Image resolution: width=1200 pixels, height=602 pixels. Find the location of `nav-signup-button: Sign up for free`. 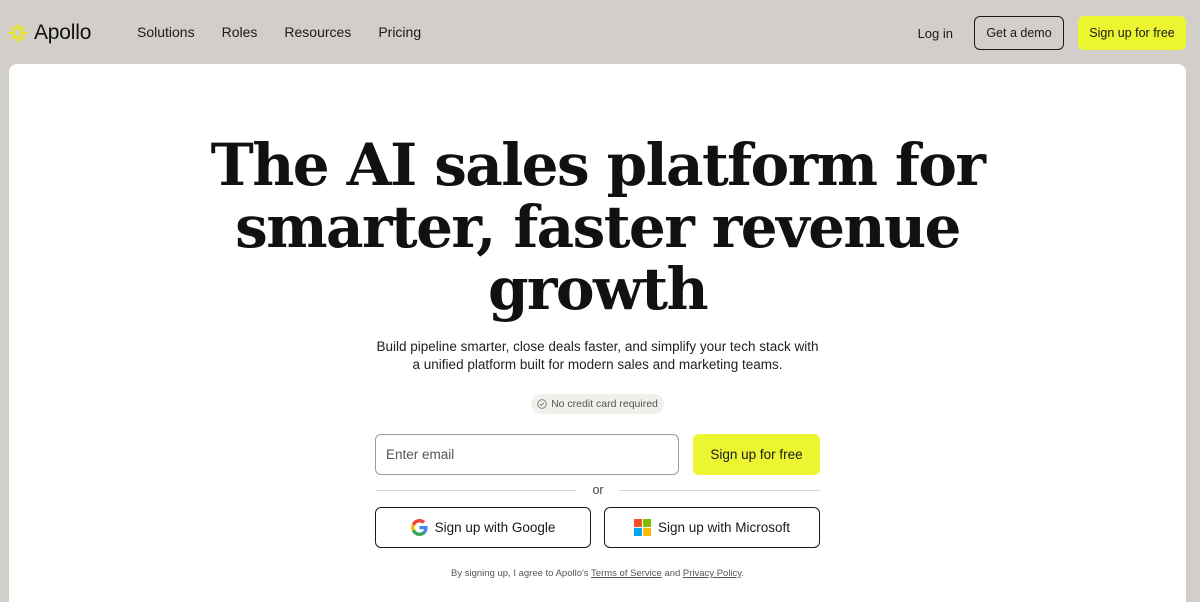

nav-signup-button: Sign up for free is located at coordinates (1132, 33).